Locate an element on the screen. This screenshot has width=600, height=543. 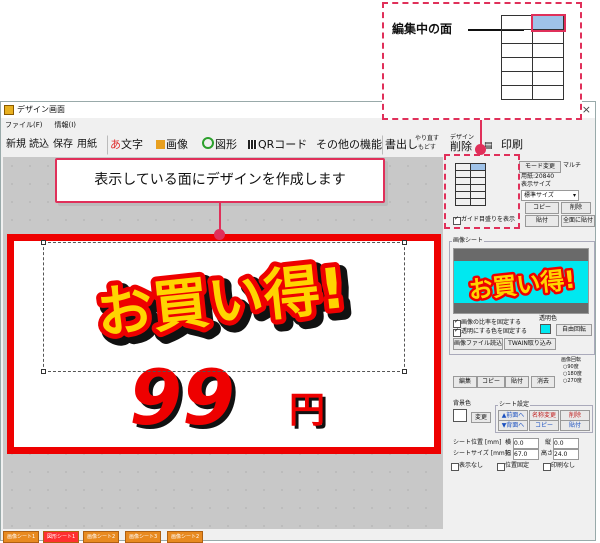
erase-button: 消去 is located at coordinates (543, 382).